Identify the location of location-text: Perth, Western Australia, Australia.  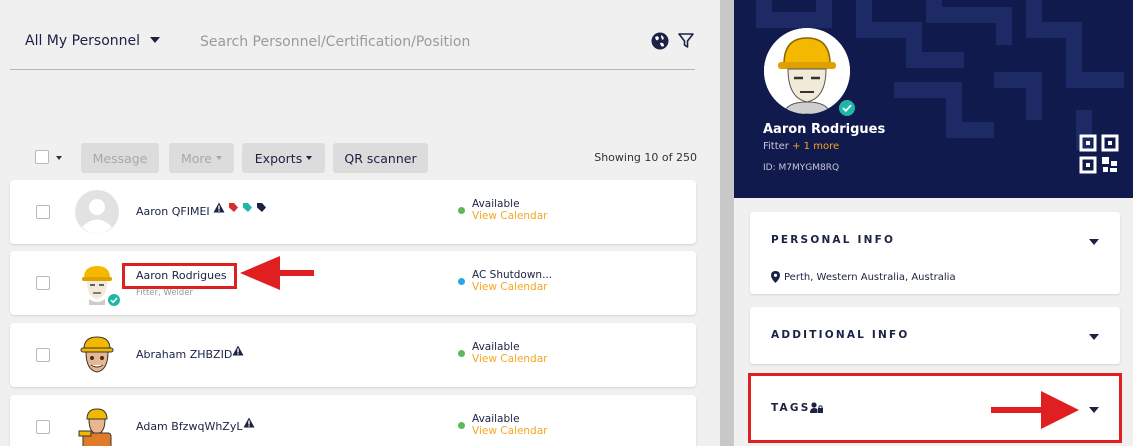
(870, 277).